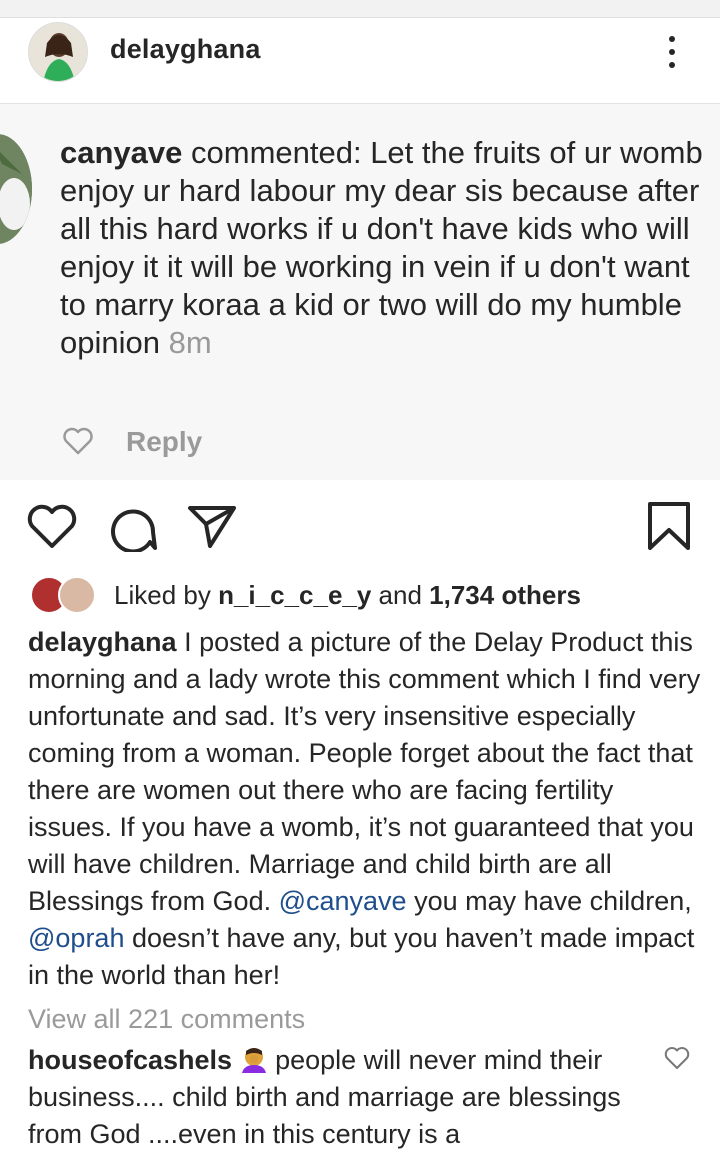 The width and height of the screenshot is (720, 1157). What do you see at coordinates (669, 526) in the screenshot?
I see `bookmark-icon` at bounding box center [669, 526].